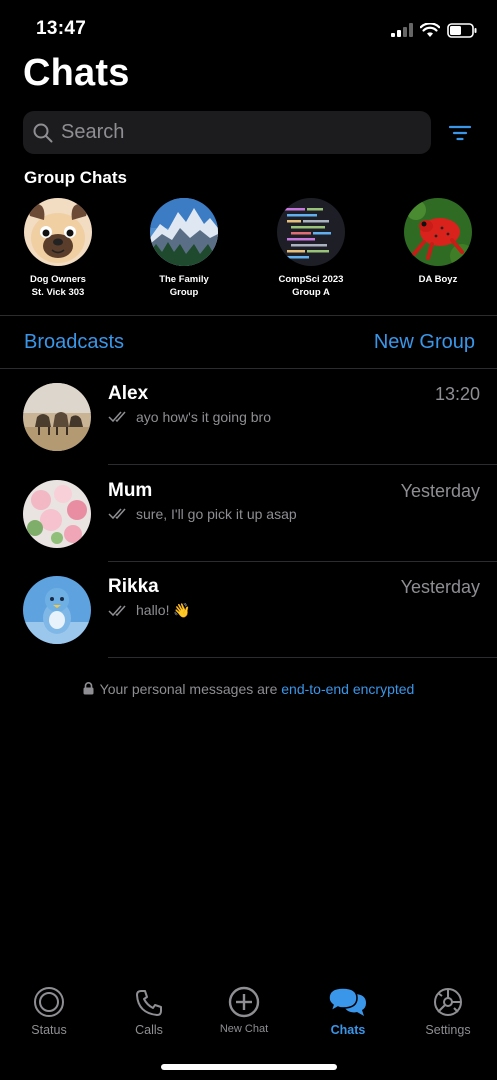 The image size is (497, 1080). What do you see at coordinates (184, 232) in the screenshot?
I see `group-avatar-mountain` at bounding box center [184, 232].